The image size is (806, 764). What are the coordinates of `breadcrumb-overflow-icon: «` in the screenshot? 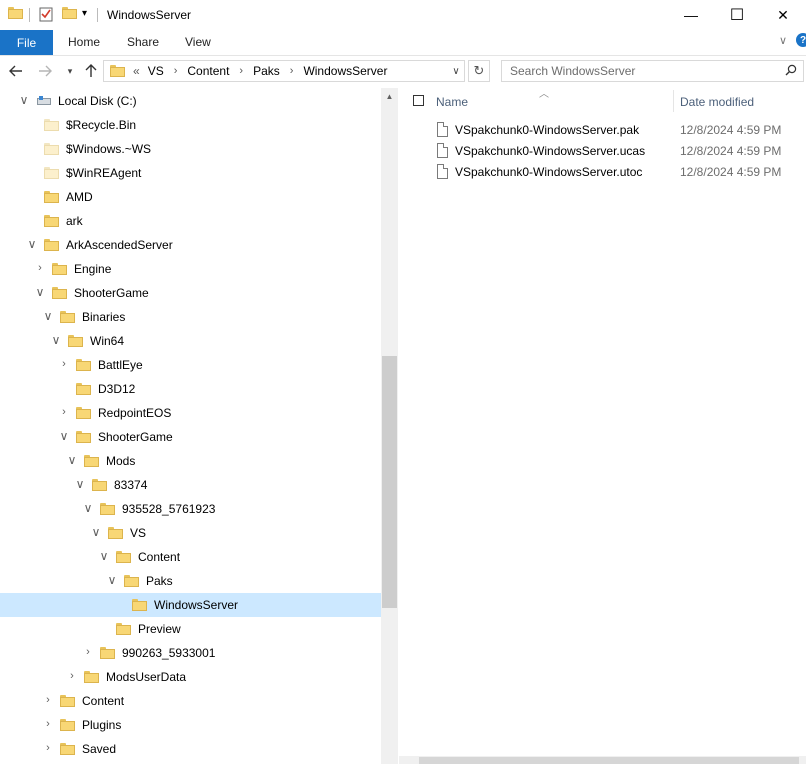 It's located at (136, 71).